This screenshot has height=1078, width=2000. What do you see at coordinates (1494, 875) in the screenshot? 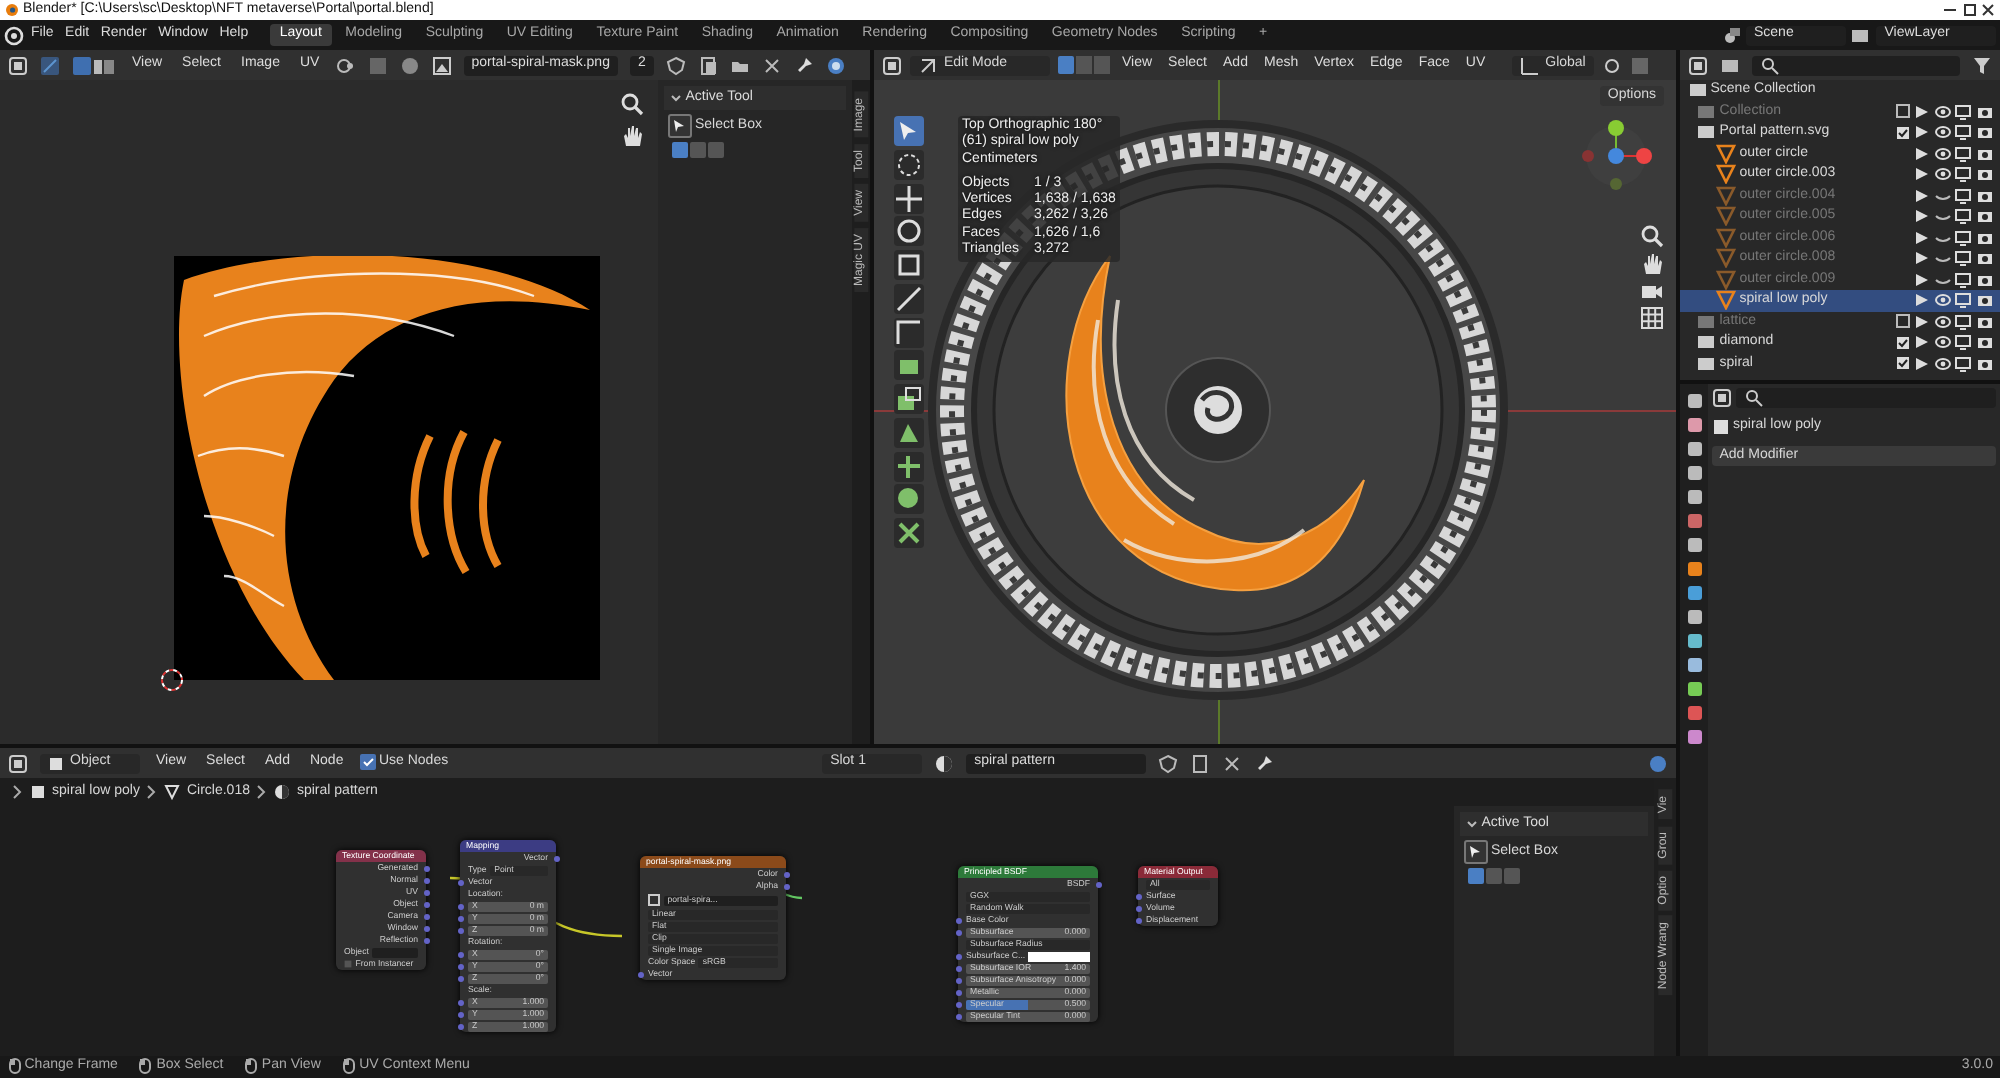
I see `selection-mode-icons` at bounding box center [1494, 875].